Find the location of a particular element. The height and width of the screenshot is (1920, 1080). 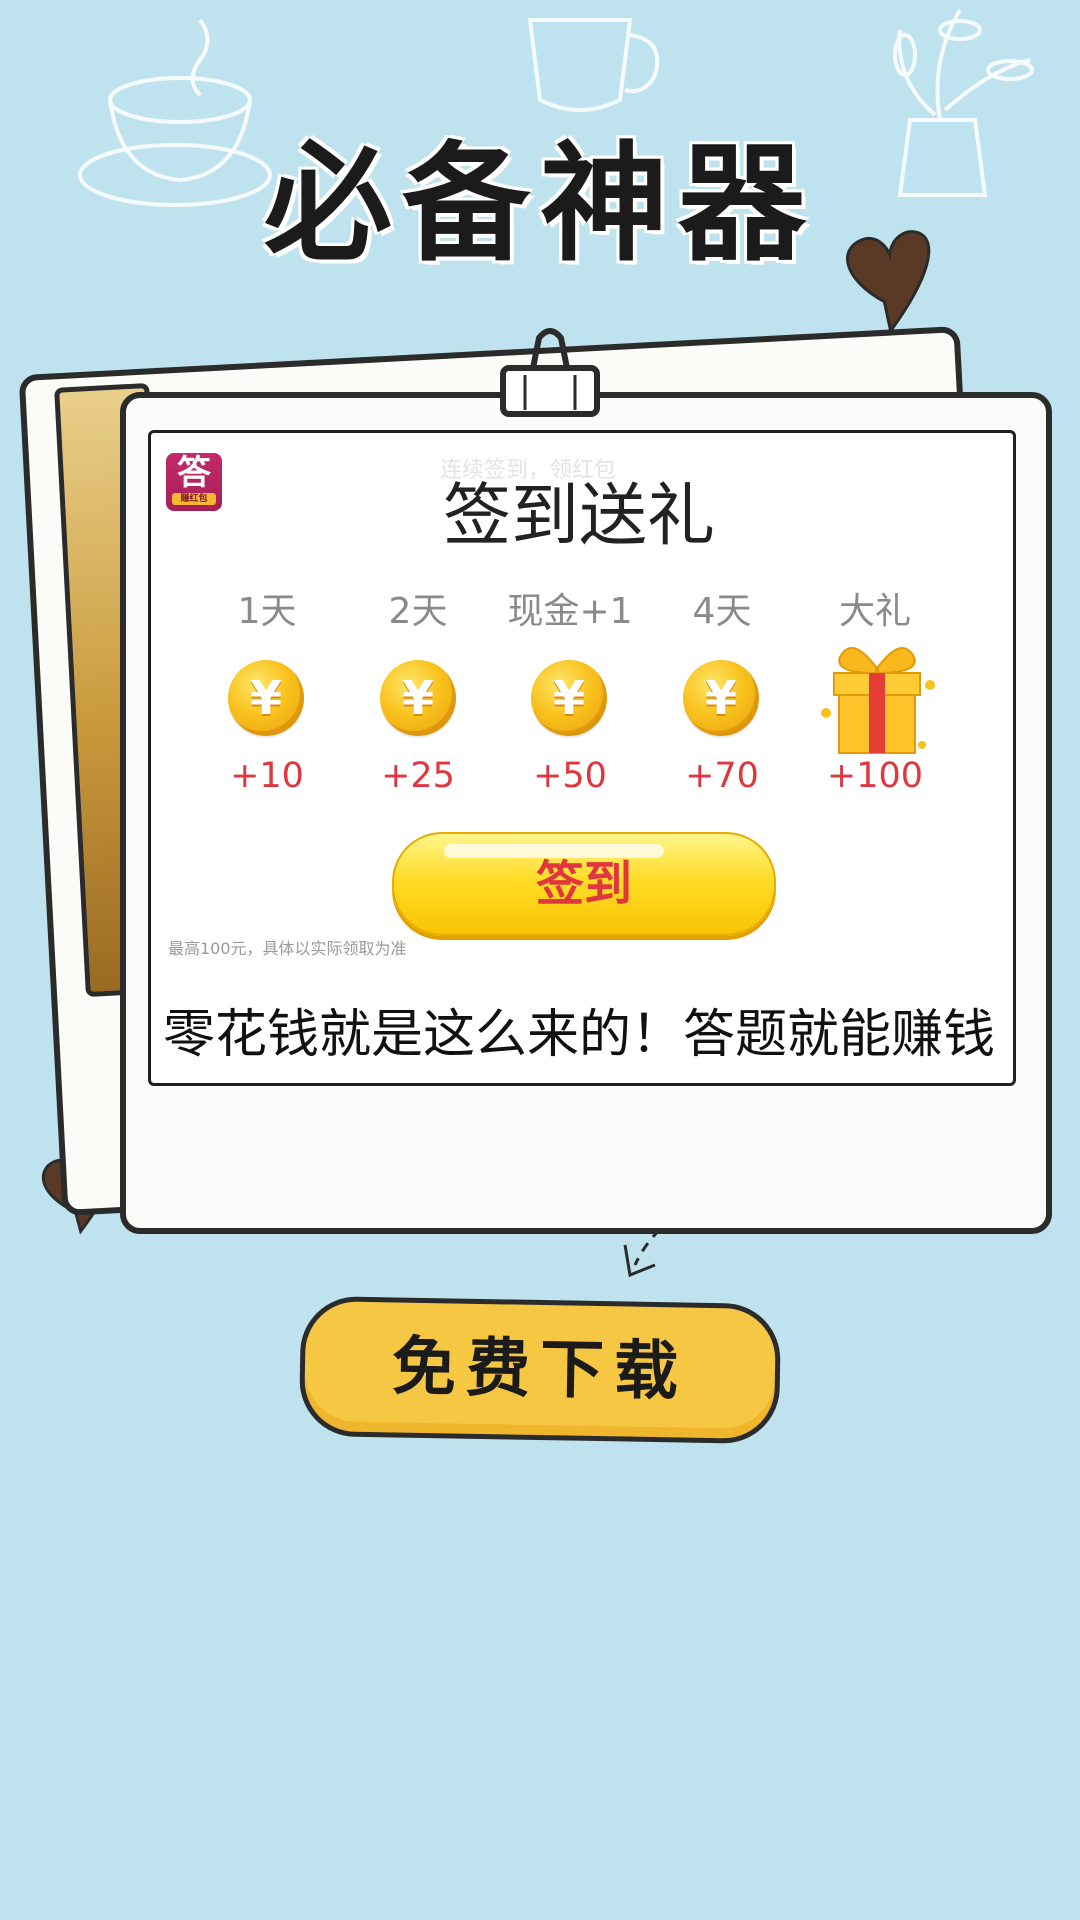

reward-value: +10 is located at coordinates (267, 776).